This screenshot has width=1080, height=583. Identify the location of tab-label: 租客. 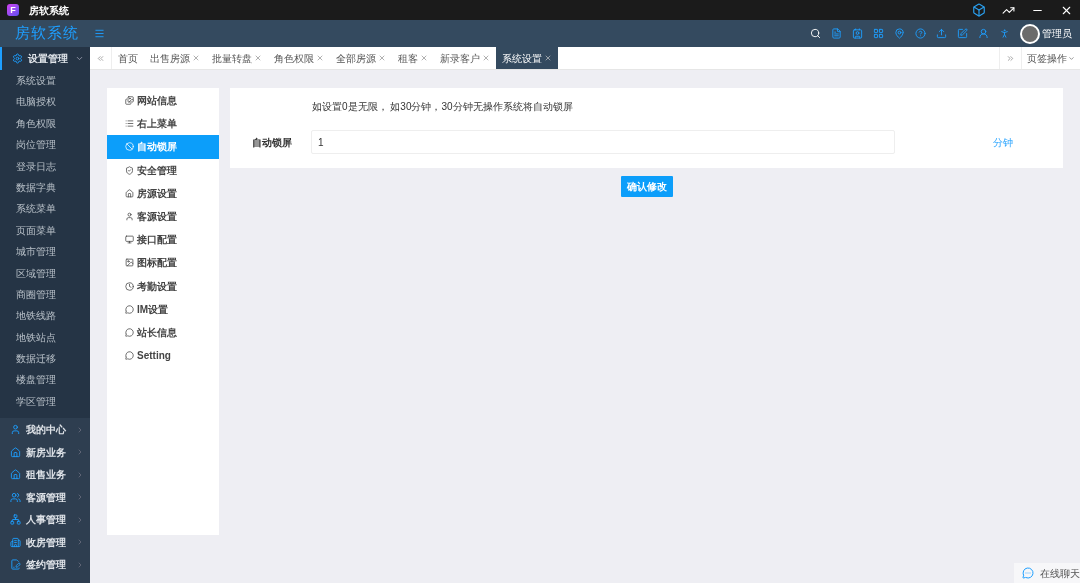
(408, 58).